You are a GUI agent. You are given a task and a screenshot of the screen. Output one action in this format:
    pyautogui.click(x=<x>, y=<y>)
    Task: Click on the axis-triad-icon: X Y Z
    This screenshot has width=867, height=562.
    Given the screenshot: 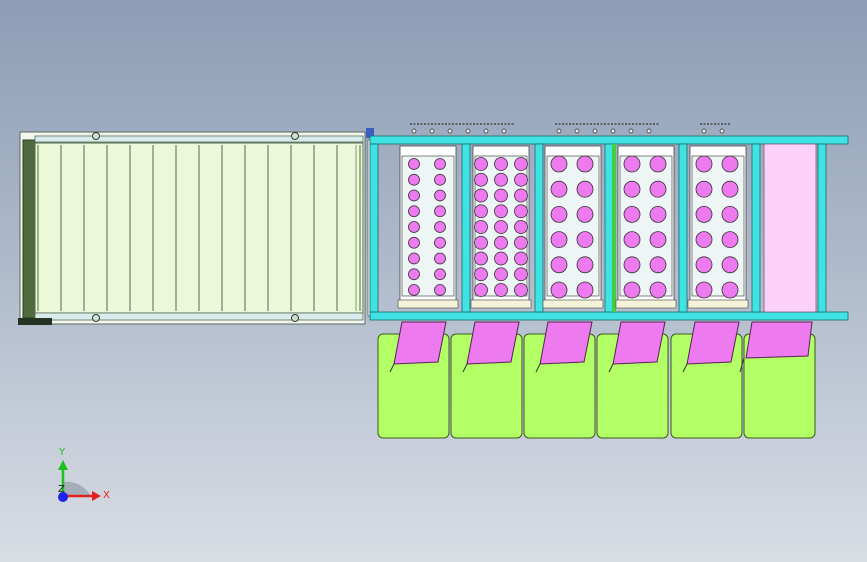 What is the action you would take?
    pyautogui.click(x=84, y=474)
    